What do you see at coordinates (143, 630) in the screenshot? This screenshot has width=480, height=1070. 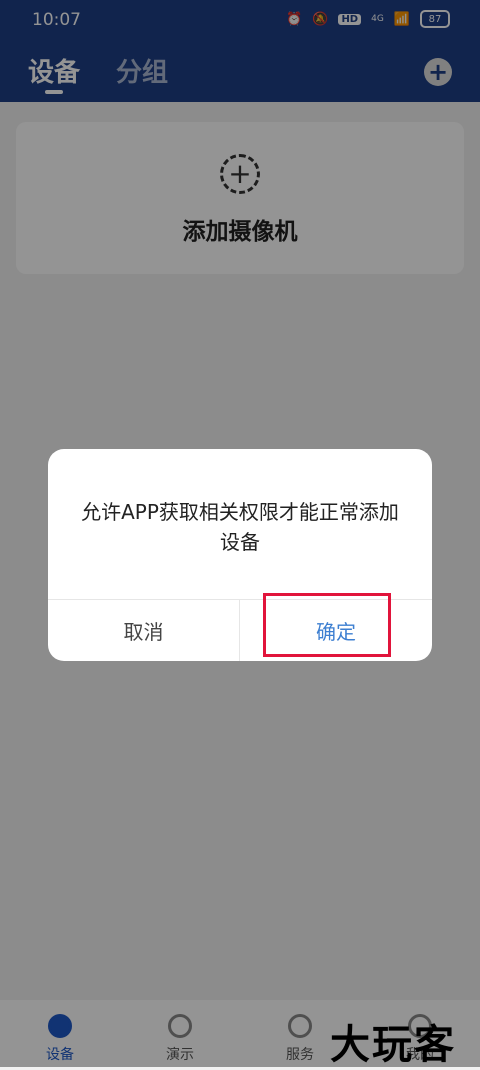 I see `cancel-button: 取消` at bounding box center [143, 630].